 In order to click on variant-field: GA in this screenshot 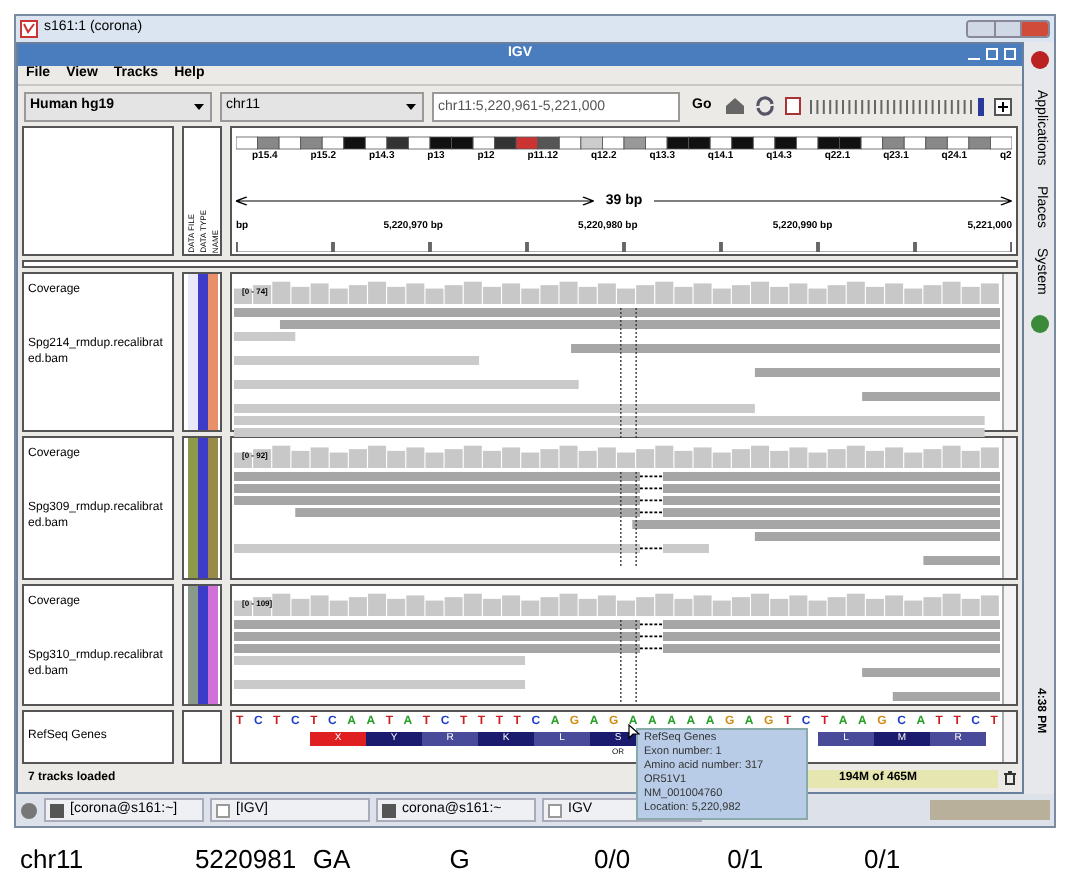, I will do `click(381, 859)`.